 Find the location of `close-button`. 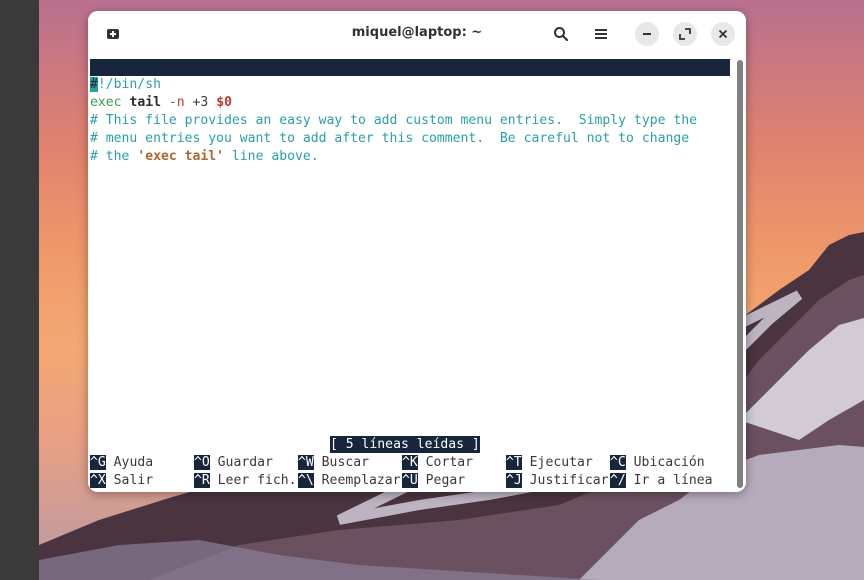

close-button is located at coordinates (723, 34).